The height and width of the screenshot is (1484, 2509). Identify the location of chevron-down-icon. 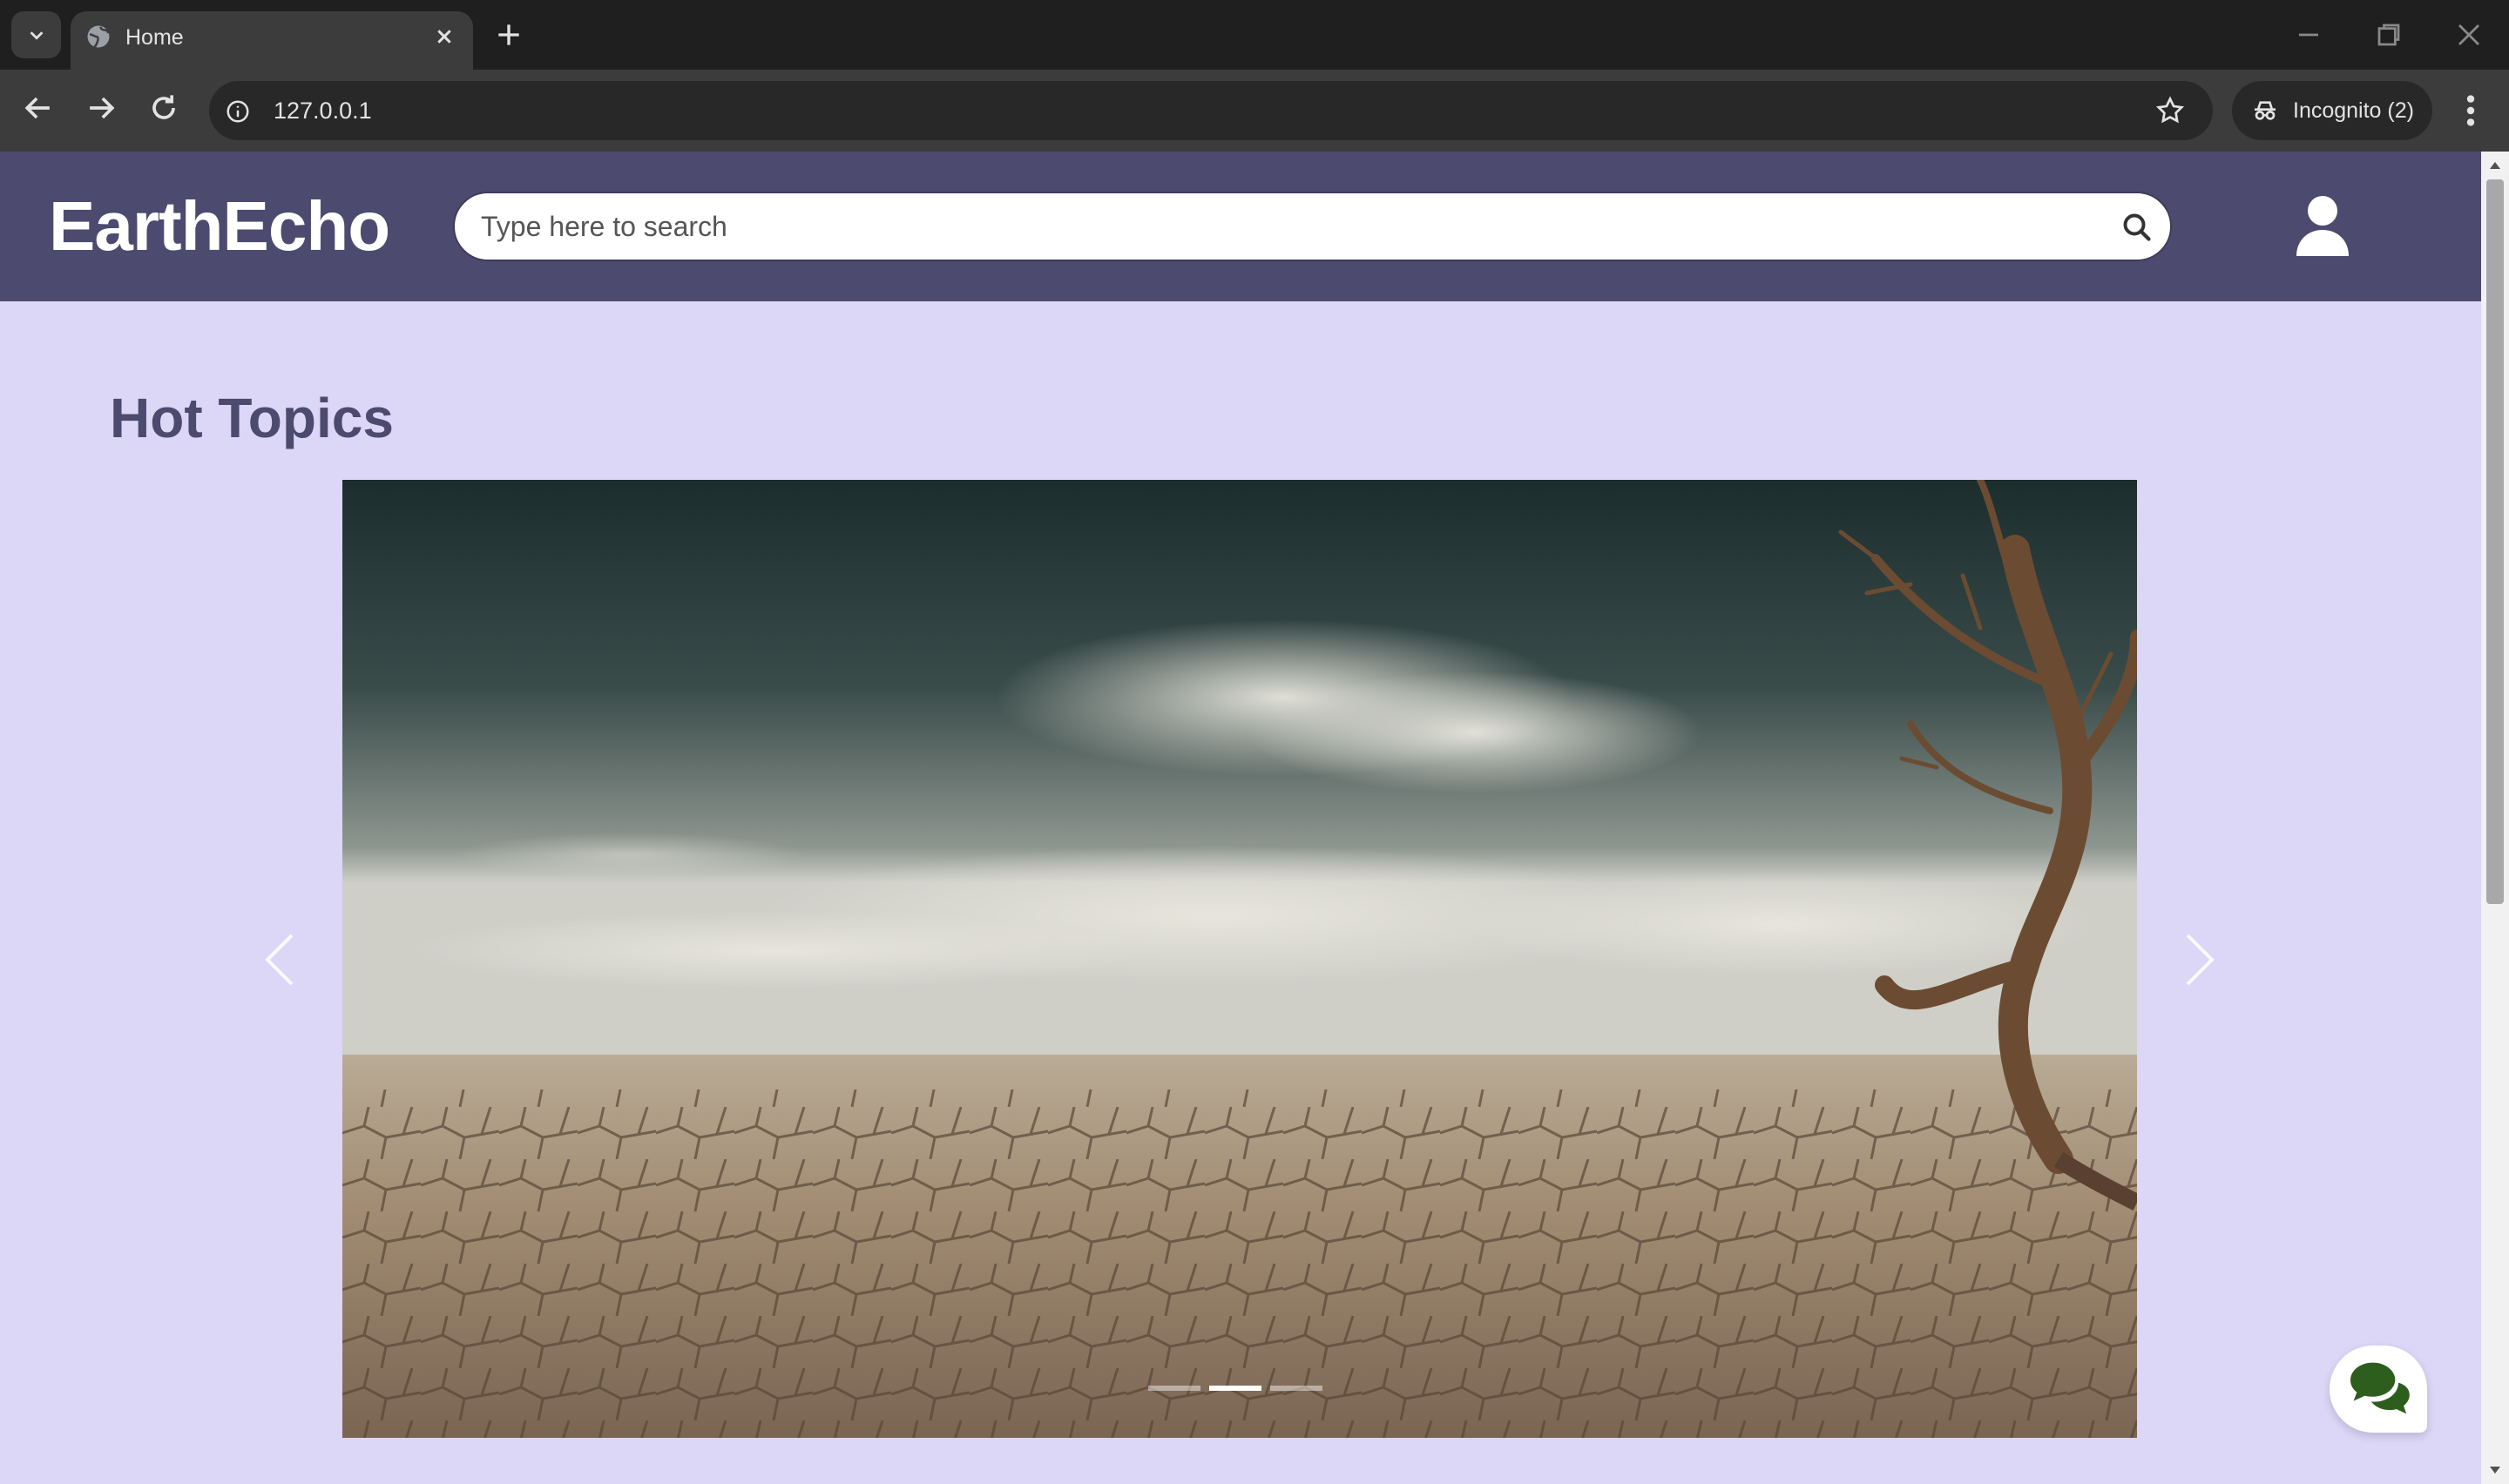
(36, 35).